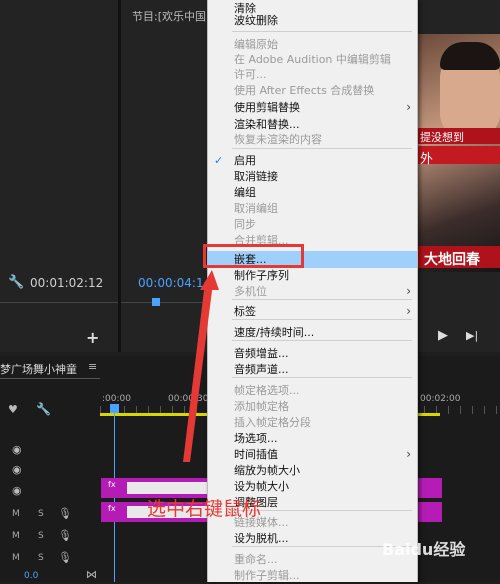 The height and width of the screenshot is (584, 500). Describe the element at coordinates (204, 509) in the screenshot. I see `annotation-text: 选中右键鼠标` at that location.